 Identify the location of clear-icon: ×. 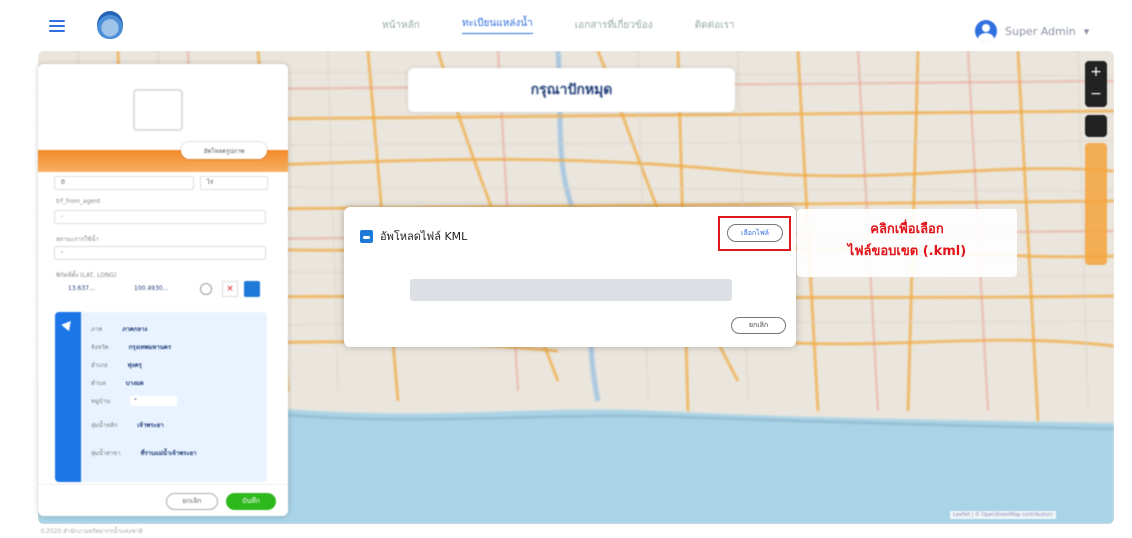
(230, 289).